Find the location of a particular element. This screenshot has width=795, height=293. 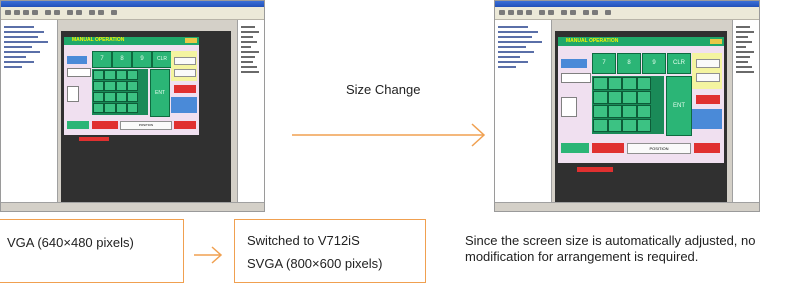

size-change-arrow-icon is located at coordinates (389, 135).